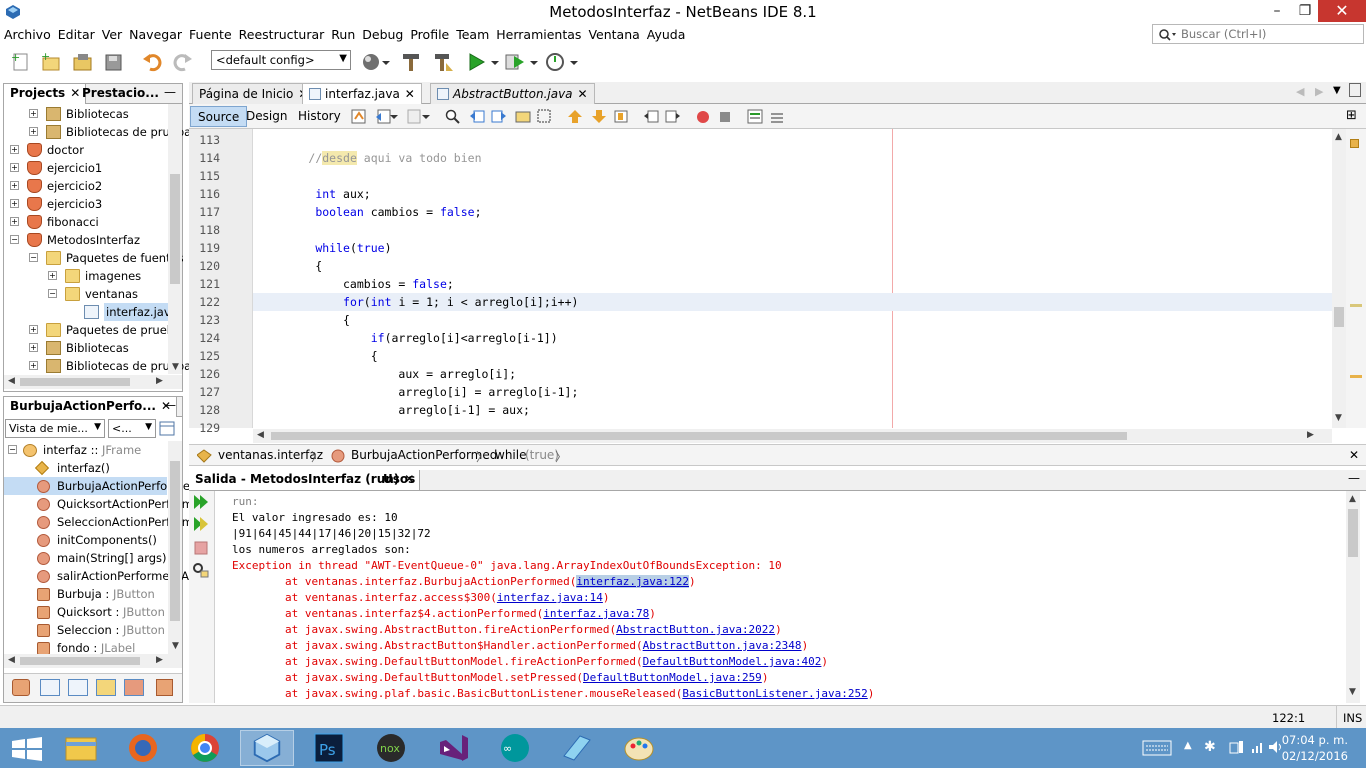 The width and height of the screenshot is (1366, 768). Describe the element at coordinates (76, 33) in the screenshot. I see `menu-editar: Editar` at that location.